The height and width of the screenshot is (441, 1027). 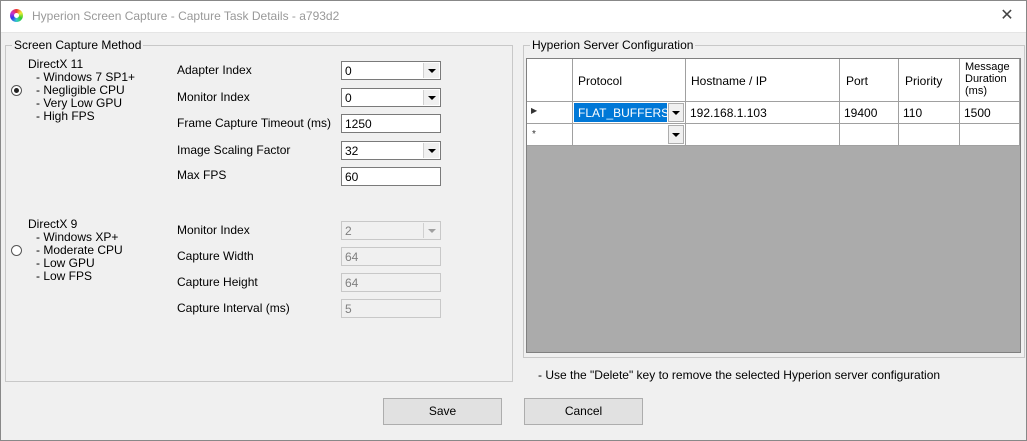 I want to click on monitor-index-label: Monitor Index, so click(x=213, y=97).